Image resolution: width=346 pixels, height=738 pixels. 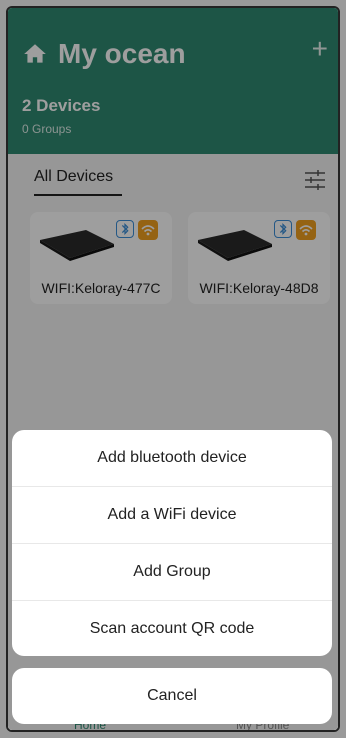 I want to click on add-bluetooth-device-button: Add bluetooth device, so click(x=172, y=458).